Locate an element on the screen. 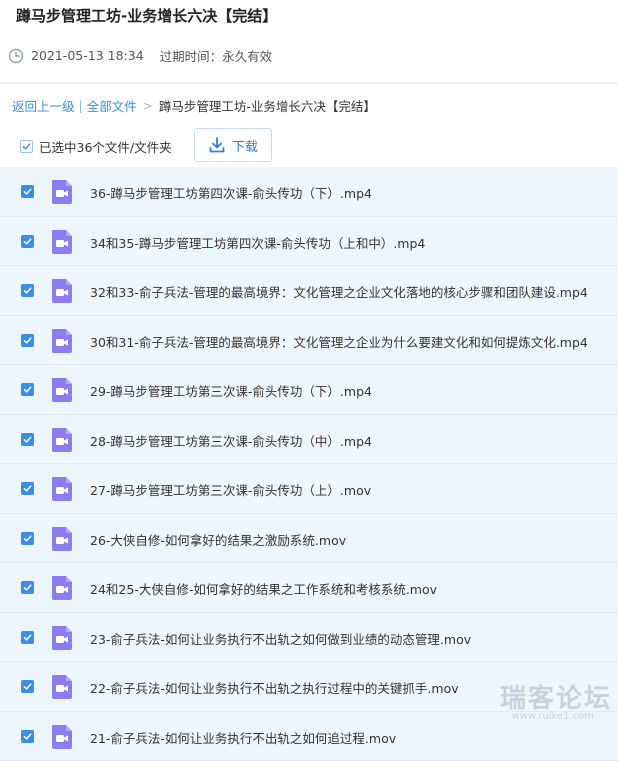 This screenshot has height=761, width=618. file-row: 29-蹲马步管理工坊第三次课-俞头传功（下）.mp4 is located at coordinates (309, 390).